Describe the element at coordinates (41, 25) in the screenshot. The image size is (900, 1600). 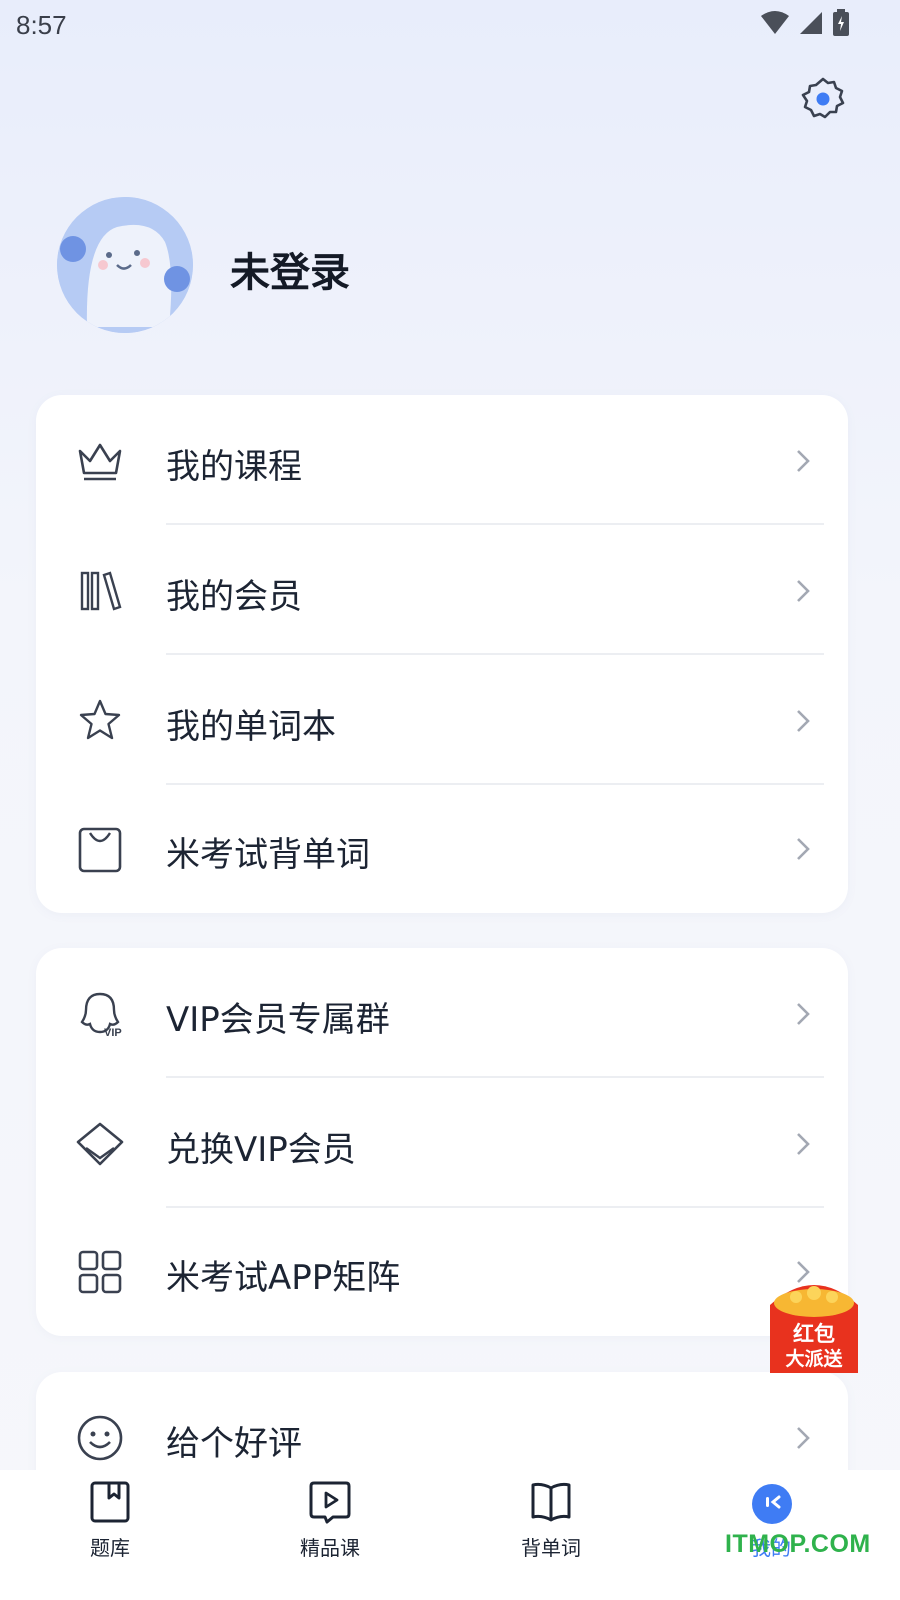
I see `status-time: 8:57` at that location.